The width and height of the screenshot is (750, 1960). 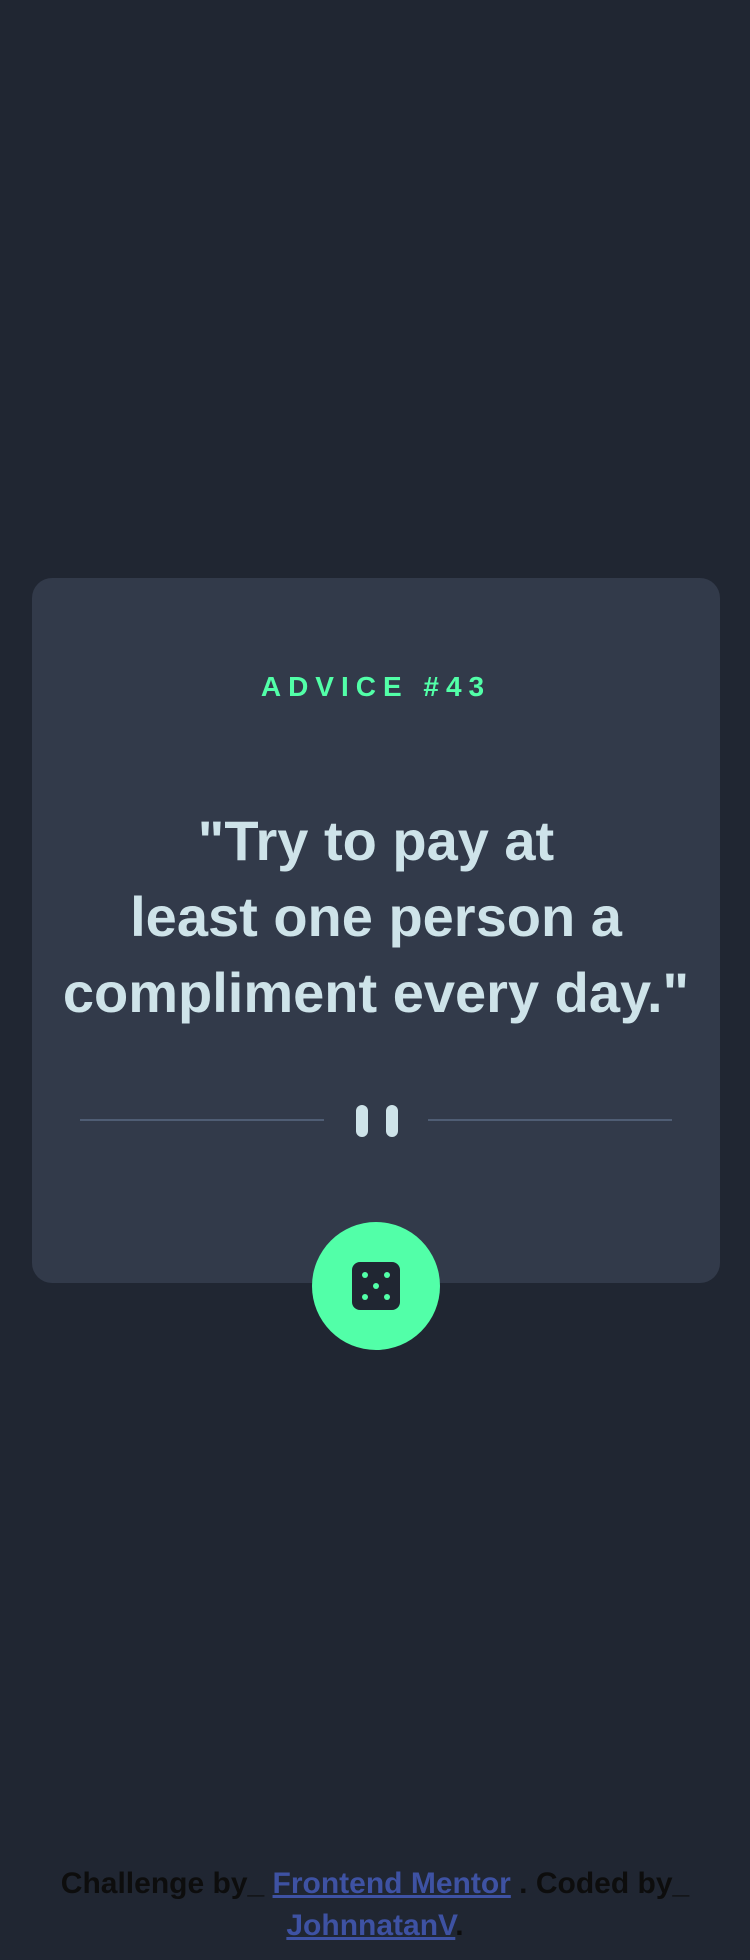 I want to click on pause-icon, so click(x=377, y=1121).